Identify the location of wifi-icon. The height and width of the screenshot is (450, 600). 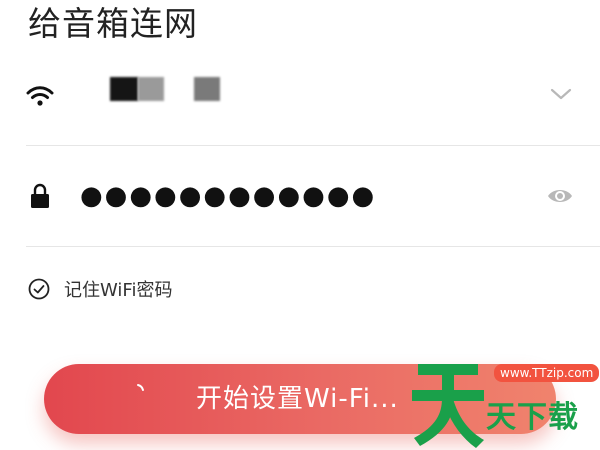
(40, 96).